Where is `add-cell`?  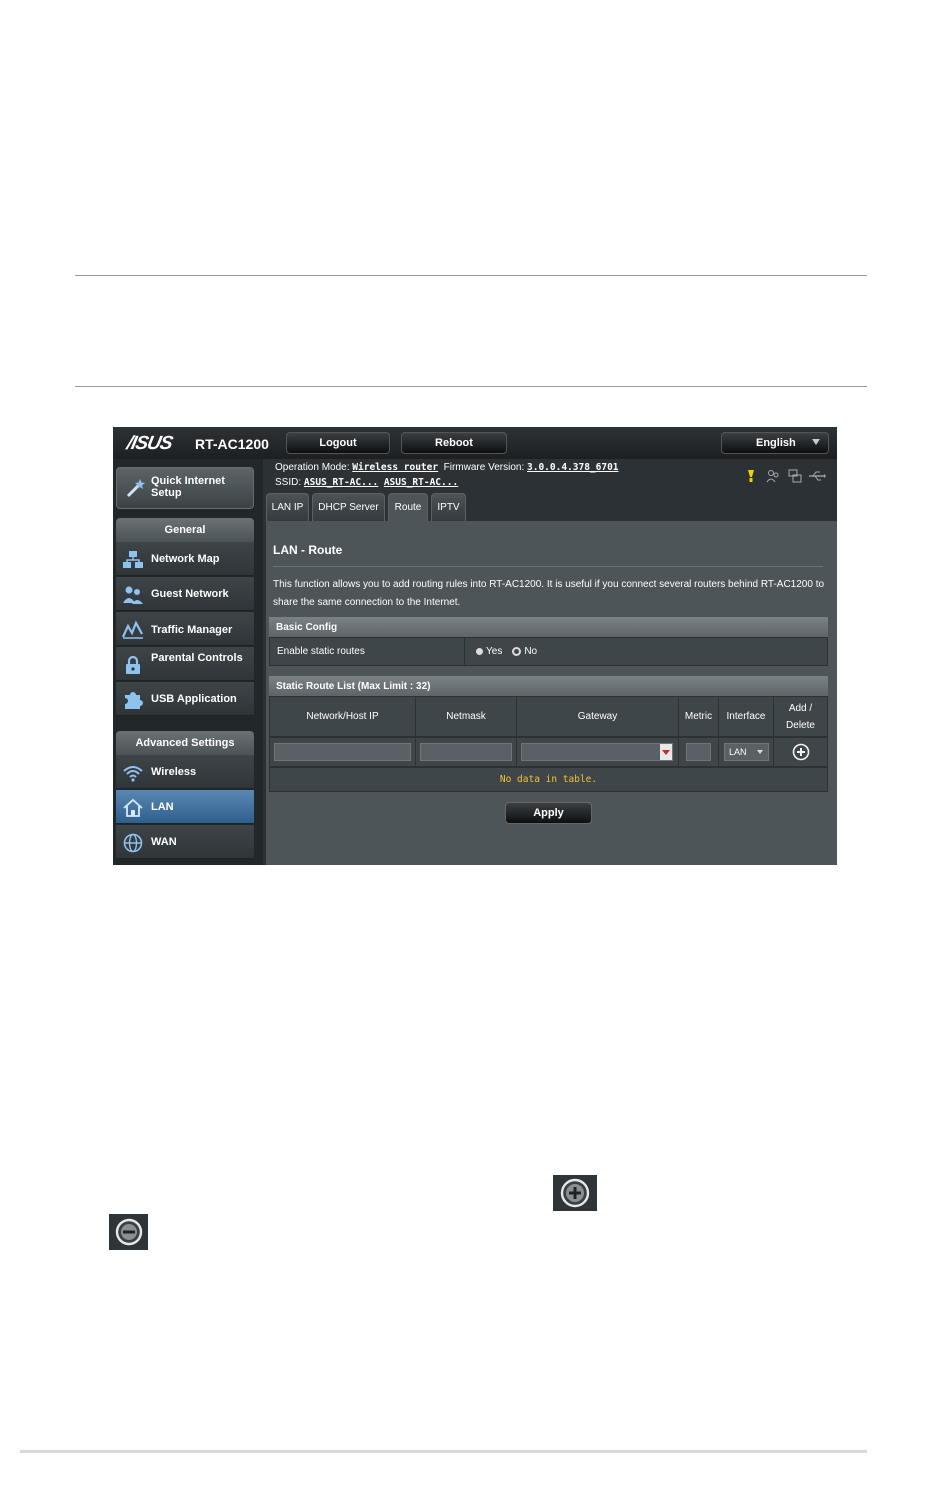 add-cell is located at coordinates (800, 752).